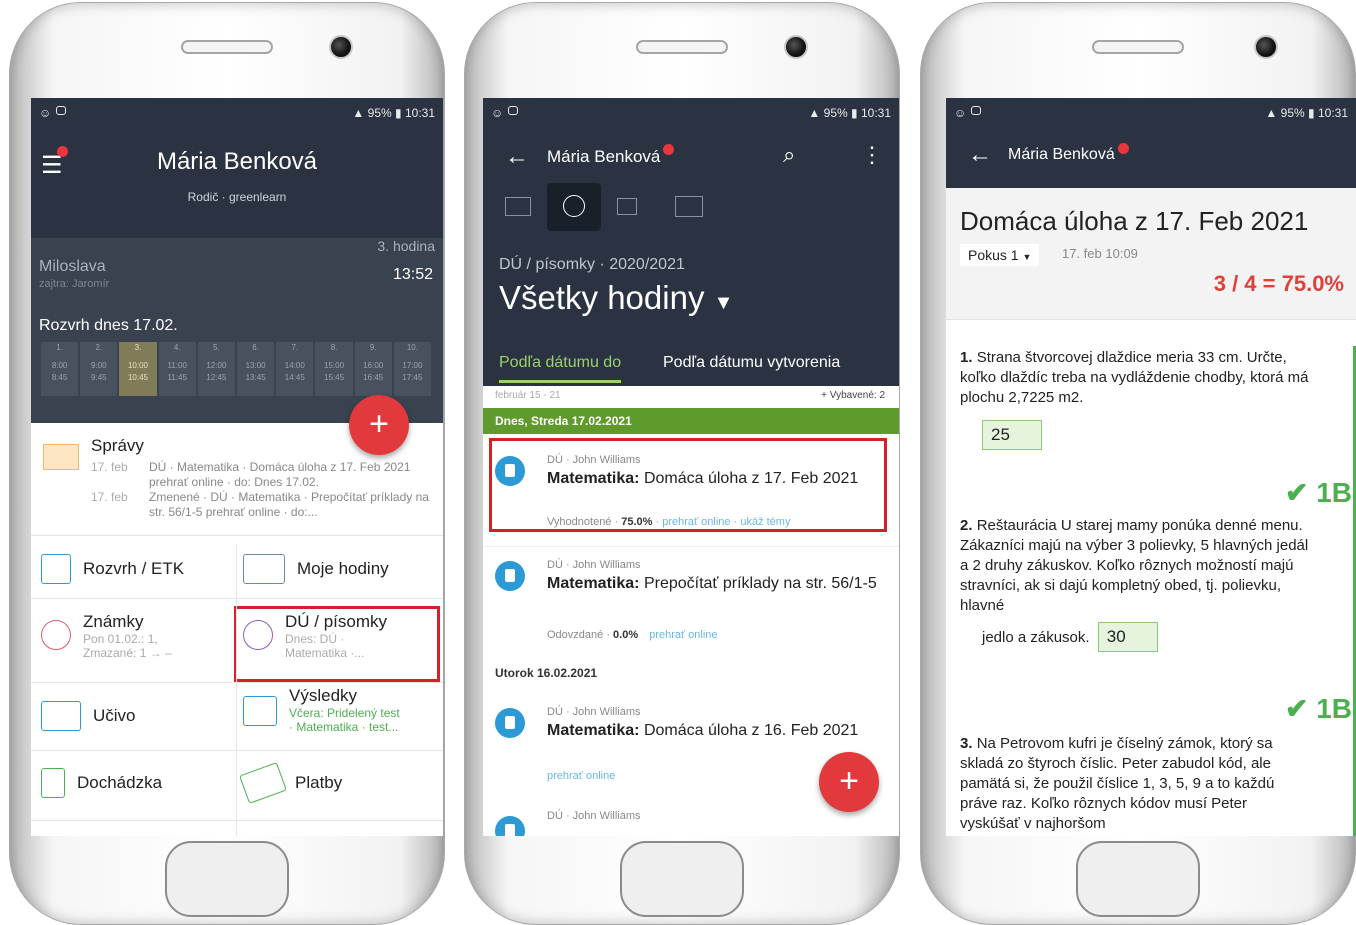  What do you see at coordinates (406, 246) in the screenshot?
I see `lesson-label: 3. hodina` at bounding box center [406, 246].